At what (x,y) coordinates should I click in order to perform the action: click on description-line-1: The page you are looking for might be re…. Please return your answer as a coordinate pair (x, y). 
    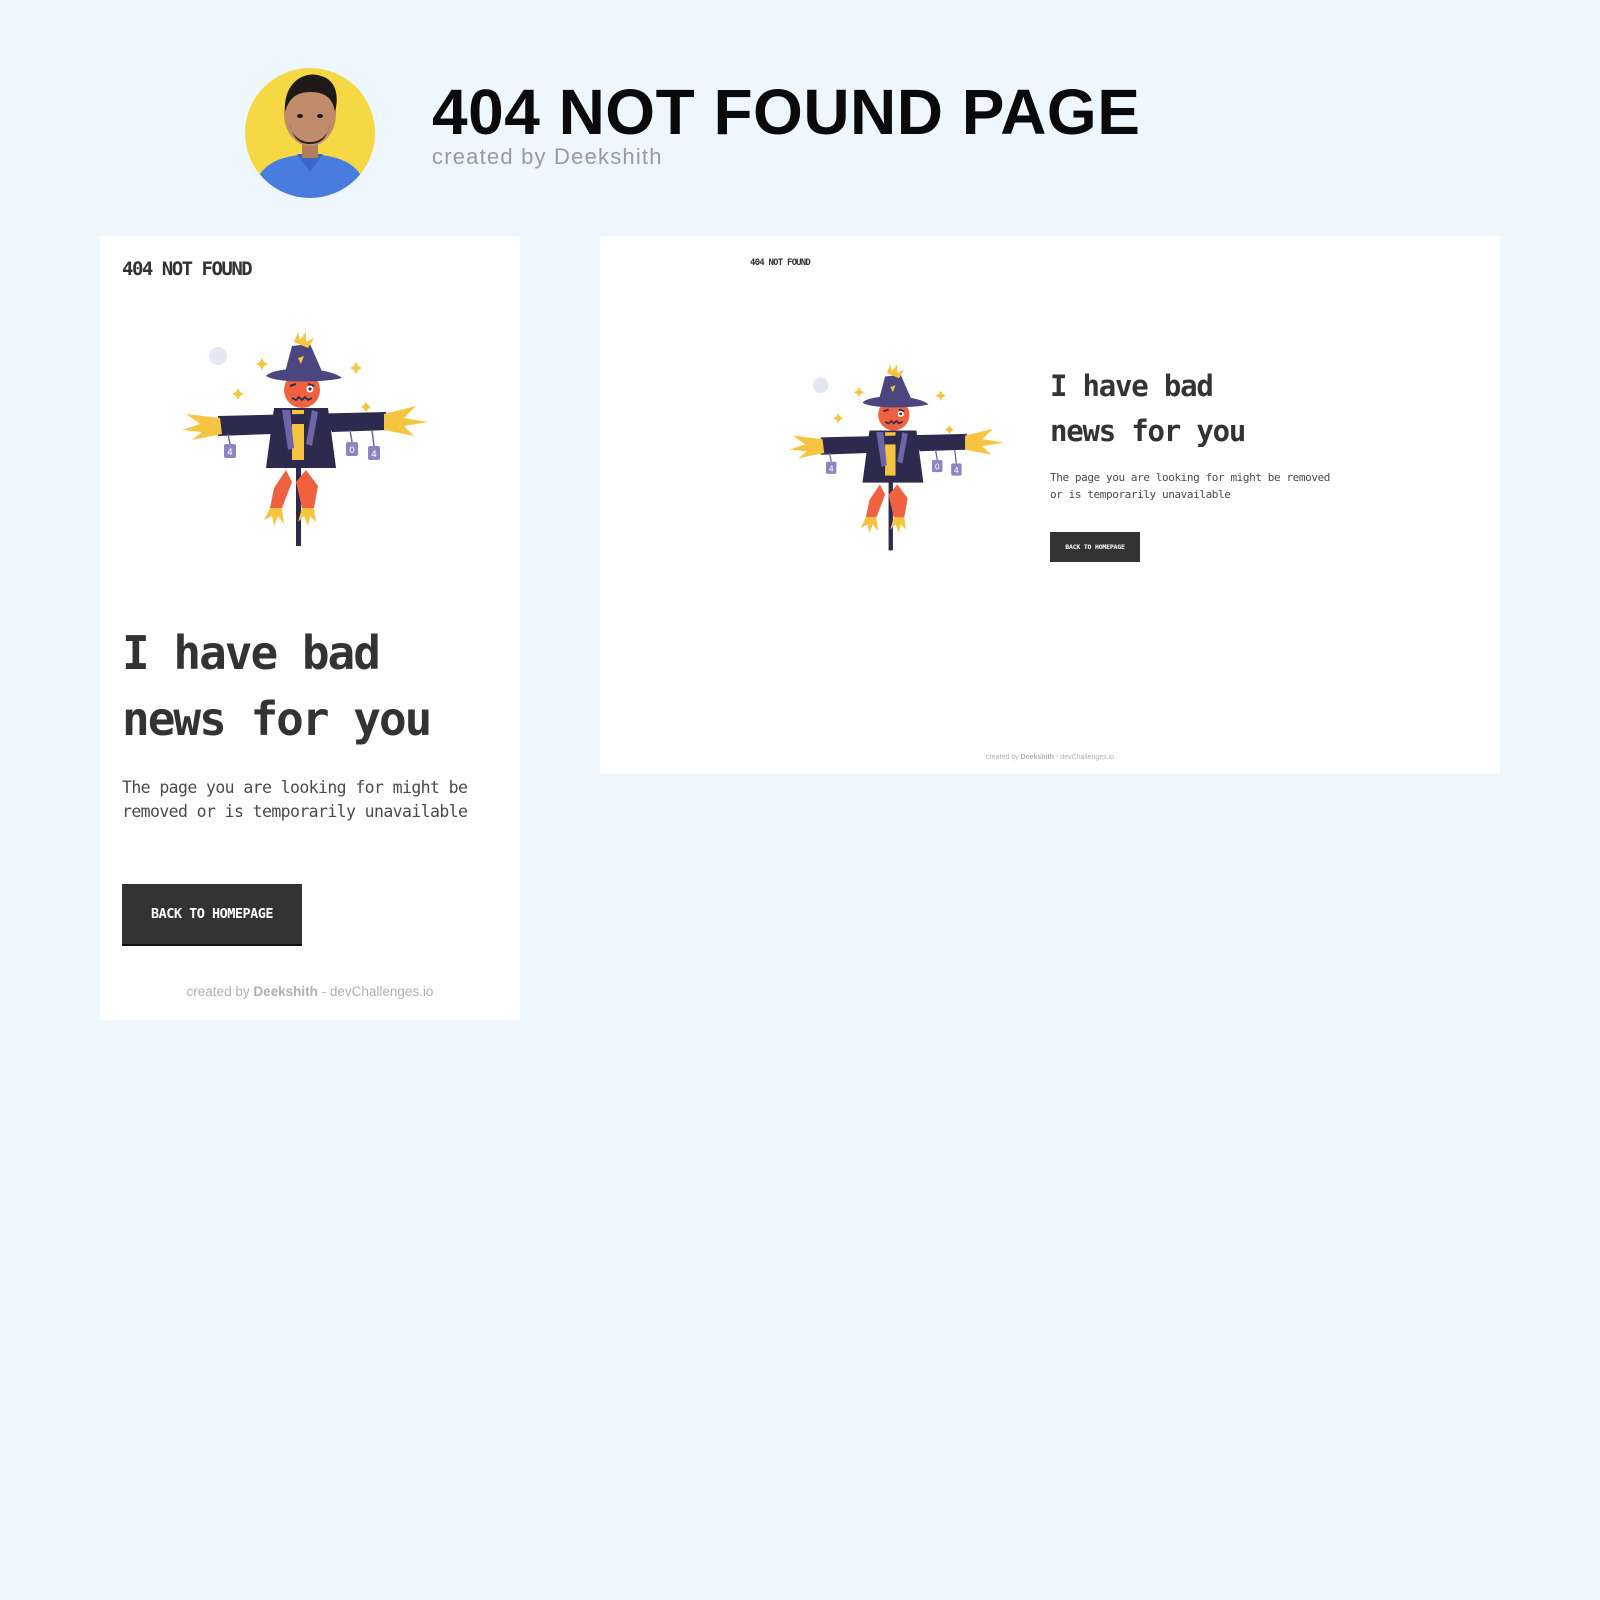
    Looking at the image, I should click on (1190, 477).